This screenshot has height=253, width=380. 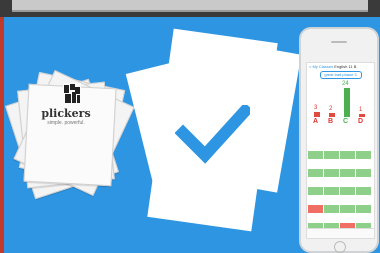 I want to click on bar-b-letter: B, so click(x=331, y=121).